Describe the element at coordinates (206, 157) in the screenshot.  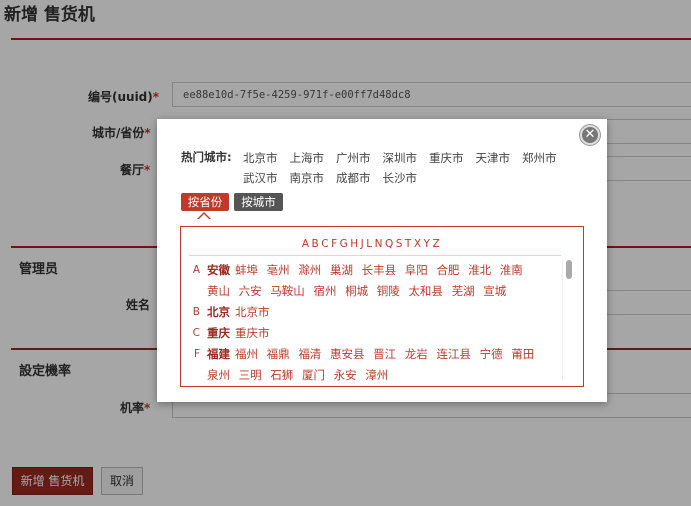
I see `hot-cities-label: 热门城市:` at that location.